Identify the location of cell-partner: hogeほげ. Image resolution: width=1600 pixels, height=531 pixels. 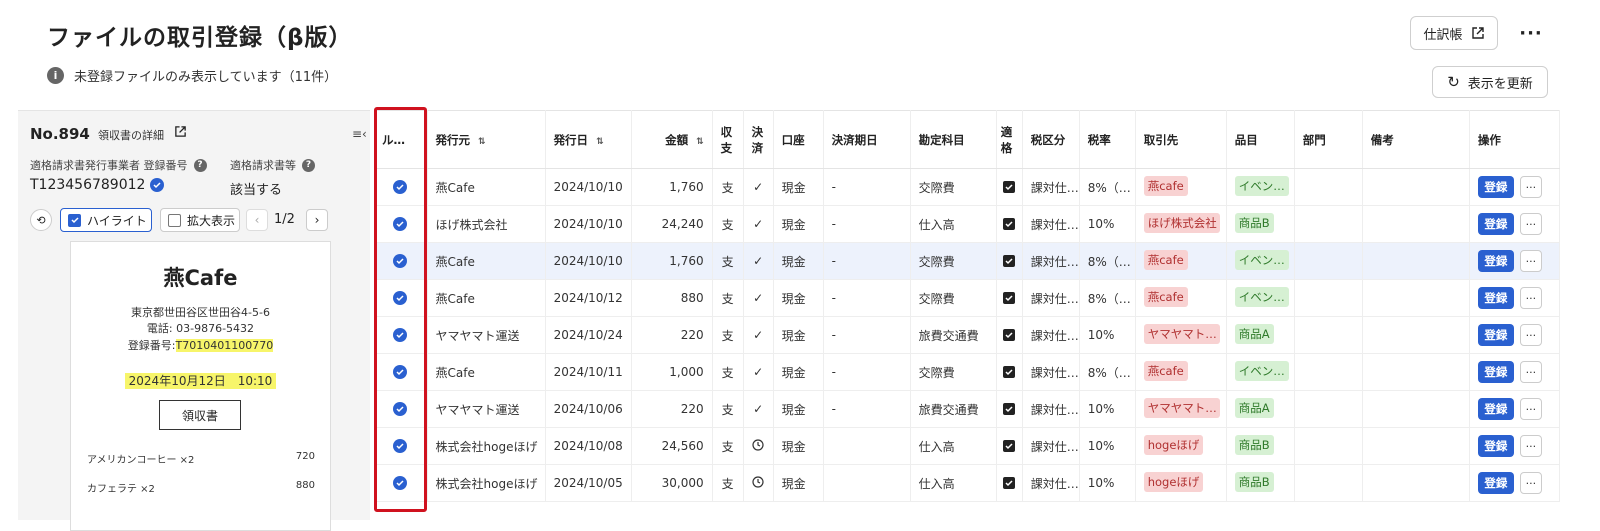
(1181, 446).